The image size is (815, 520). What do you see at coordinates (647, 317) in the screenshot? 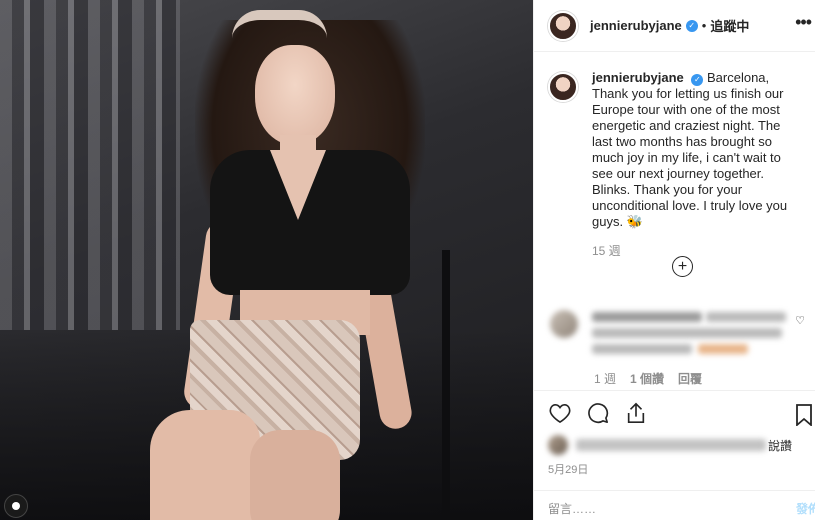
I see `comment-blurred-username` at bounding box center [647, 317].